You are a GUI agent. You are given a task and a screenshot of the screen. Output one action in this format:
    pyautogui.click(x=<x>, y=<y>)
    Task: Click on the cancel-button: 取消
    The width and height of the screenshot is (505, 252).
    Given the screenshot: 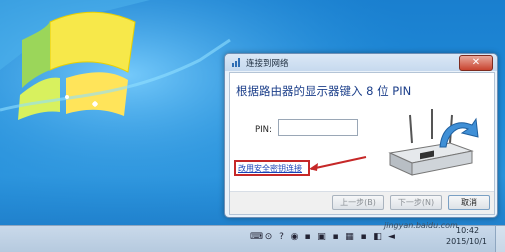 What is the action you would take?
    pyautogui.click(x=469, y=202)
    